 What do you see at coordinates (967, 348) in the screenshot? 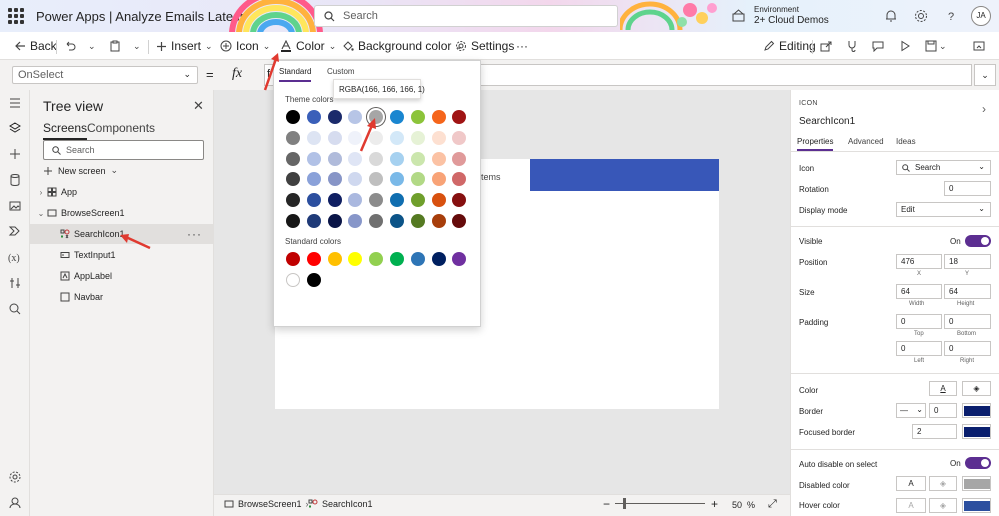
I see `padding-right-input: 0` at bounding box center [967, 348].